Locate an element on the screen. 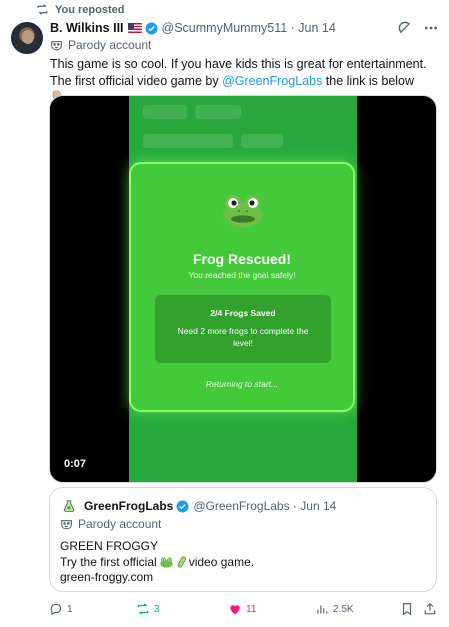  quote-avatar is located at coordinates (69, 506).